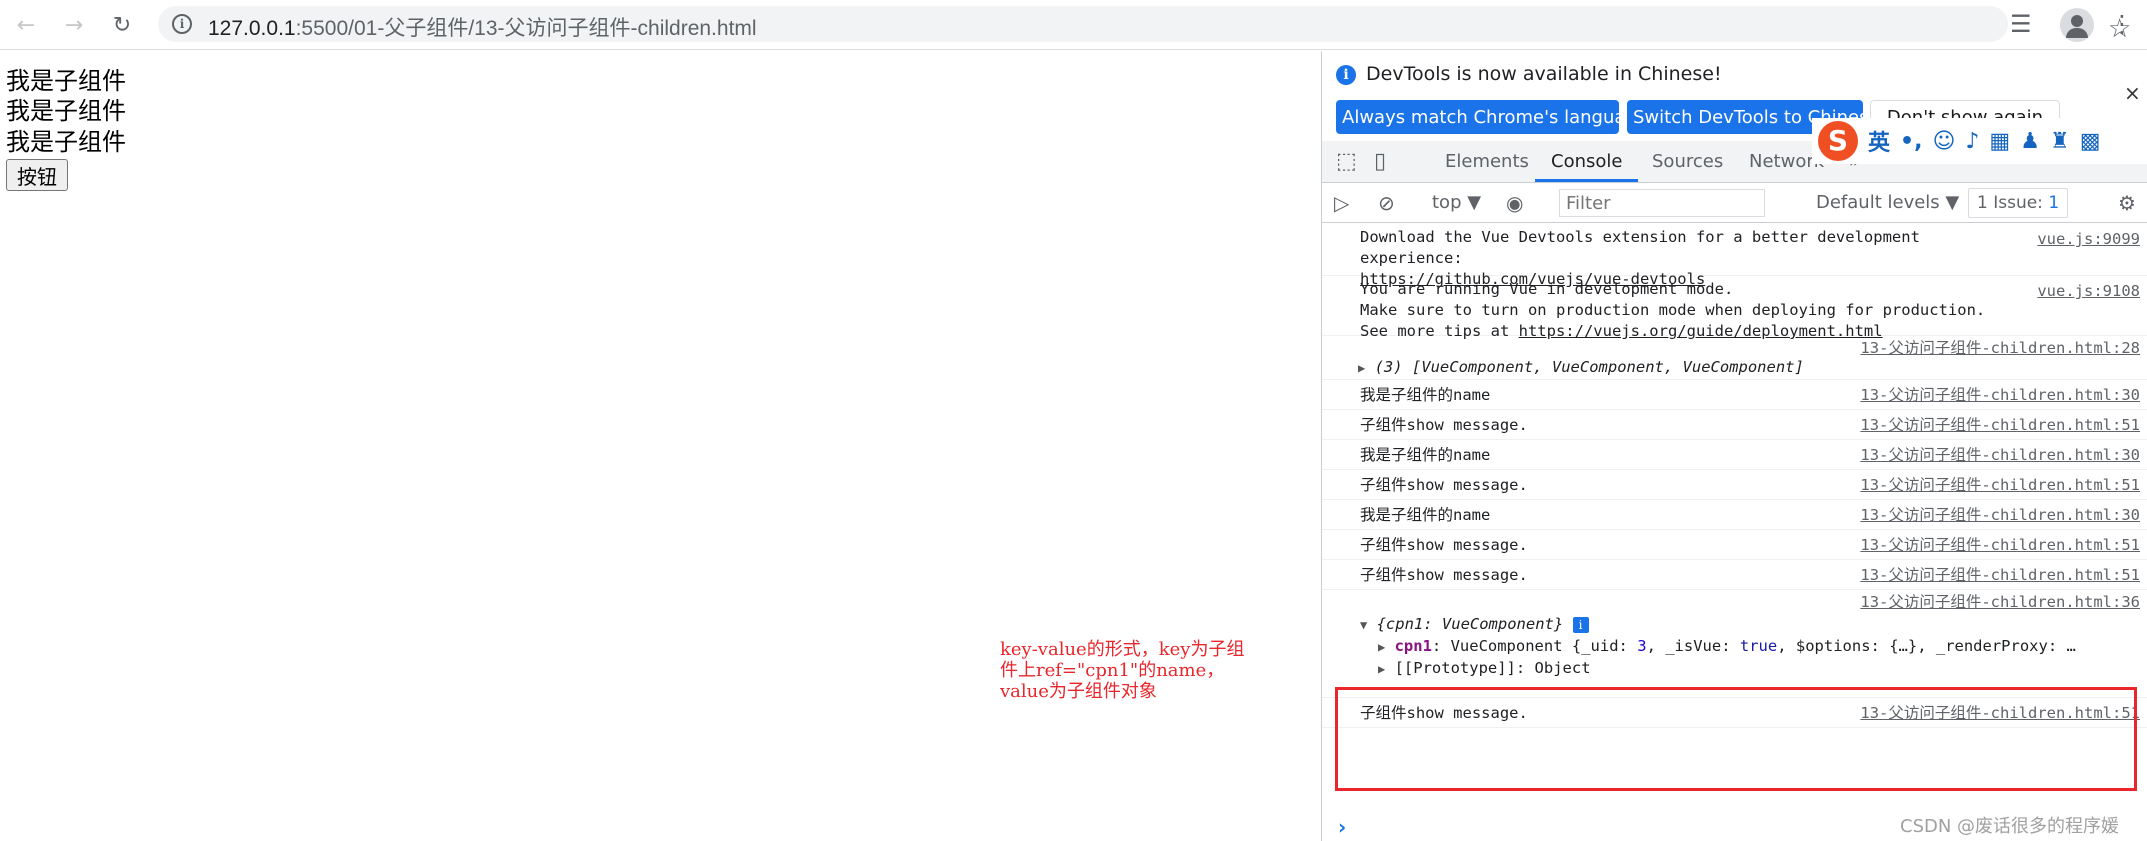 The width and height of the screenshot is (2147, 841). What do you see at coordinates (26, 25) in the screenshot?
I see `back-arrow-icon: ←` at bounding box center [26, 25].